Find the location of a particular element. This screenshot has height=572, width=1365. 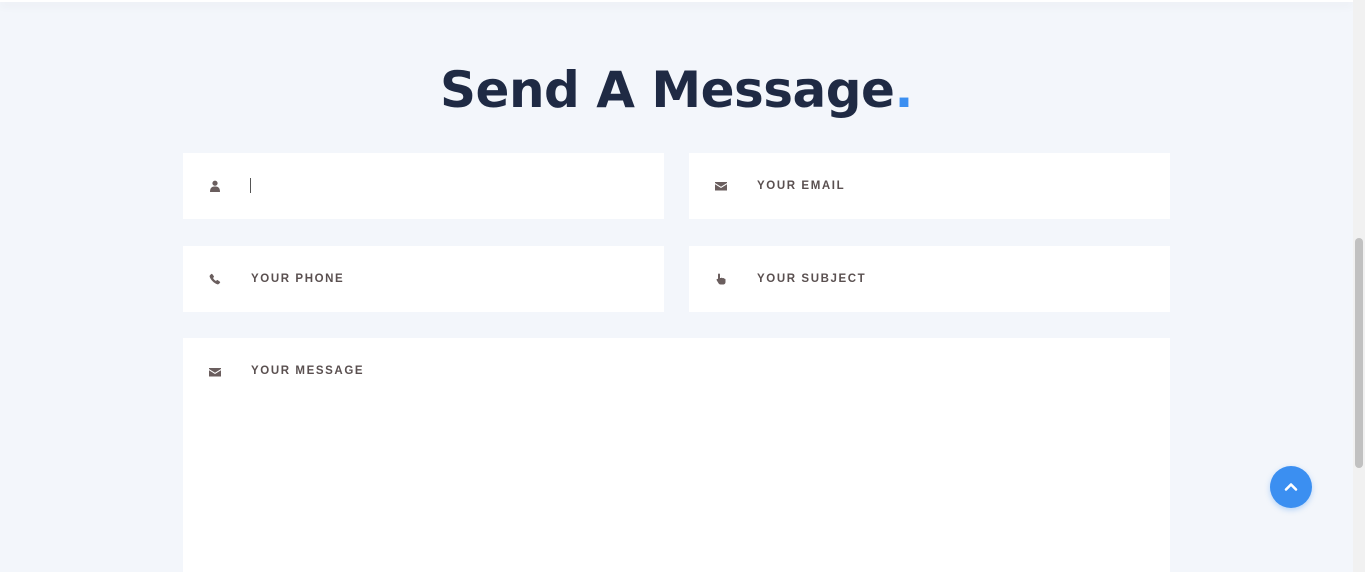

chevron-up-icon is located at coordinates (1291, 487).